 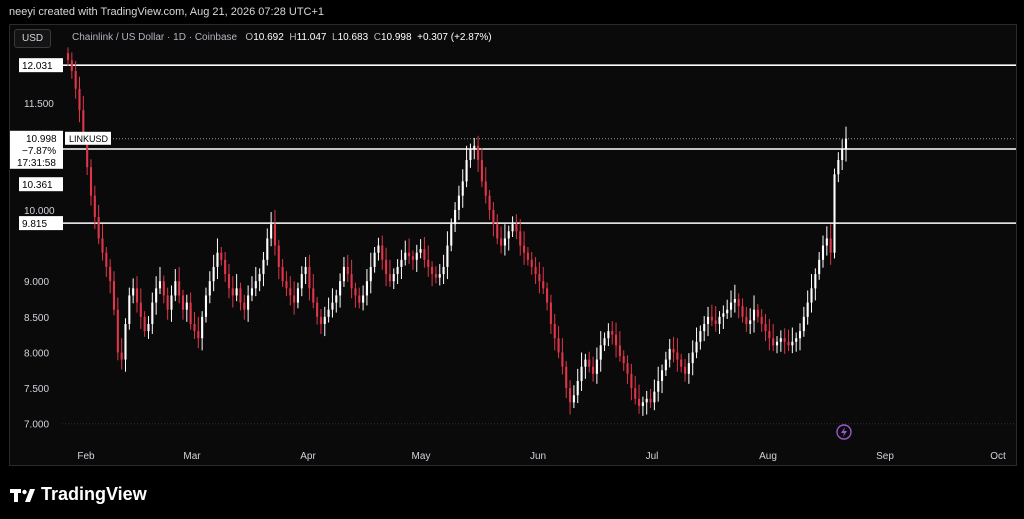 I want to click on tradingview-brand: TradingView, so click(x=78, y=494).